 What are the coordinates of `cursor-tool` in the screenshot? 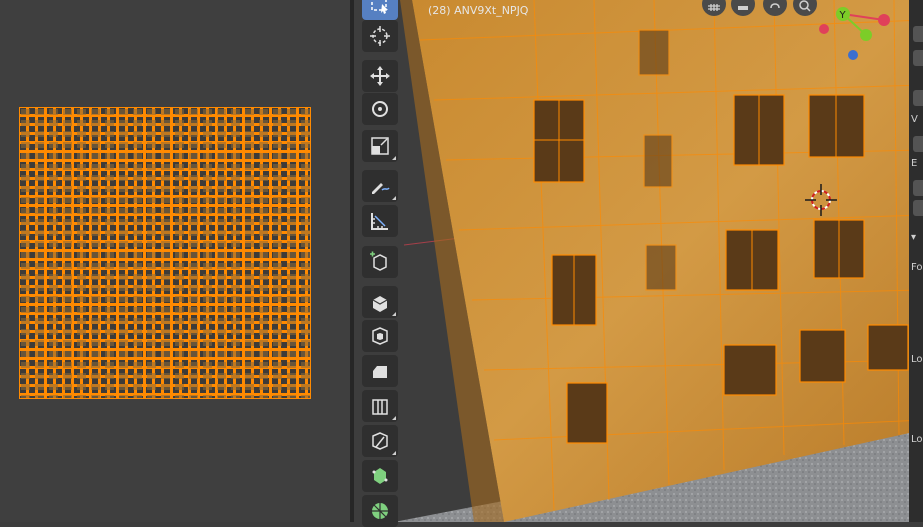 It's located at (380, 36).